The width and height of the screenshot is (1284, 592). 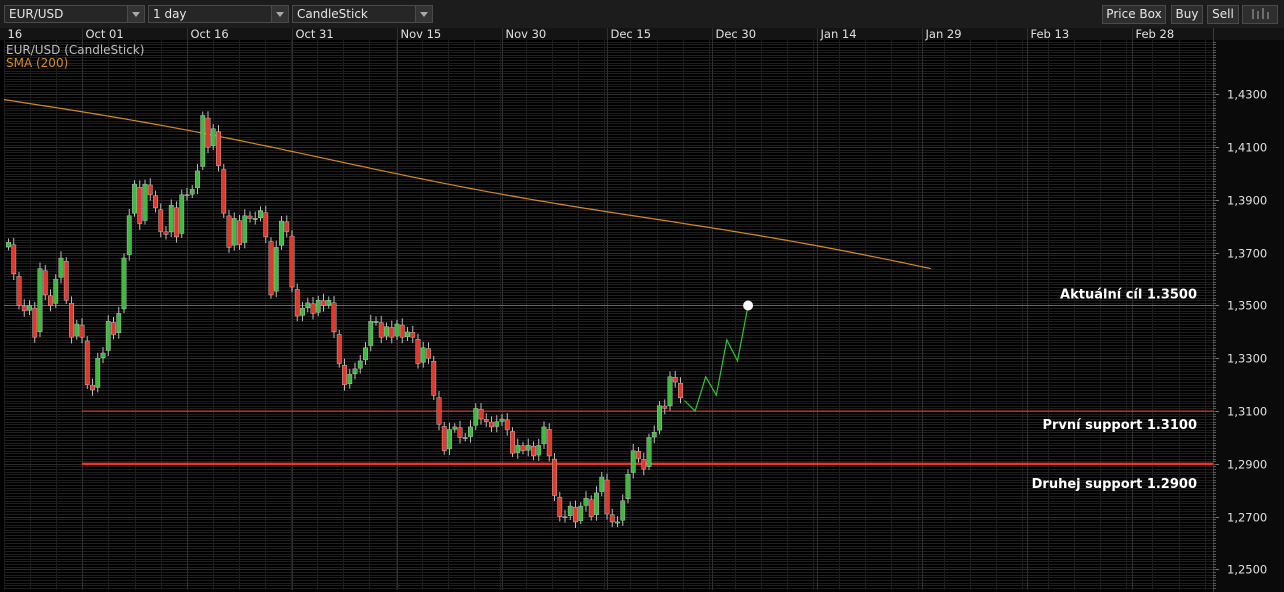 What do you see at coordinates (526, 34) in the screenshot?
I see `x-tick-label: Nov 30` at bounding box center [526, 34].